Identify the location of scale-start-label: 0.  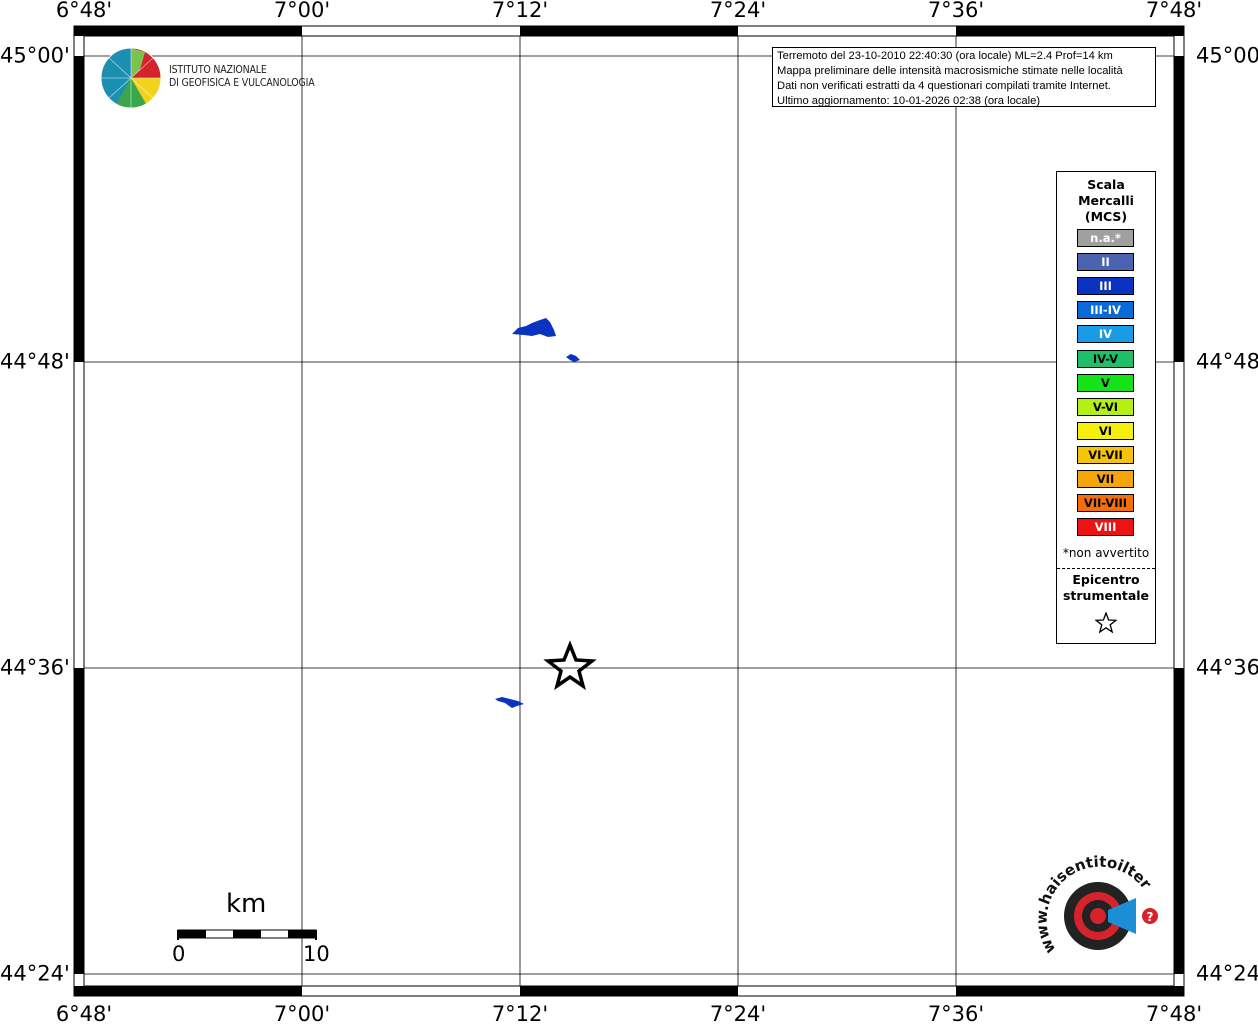
(179, 954).